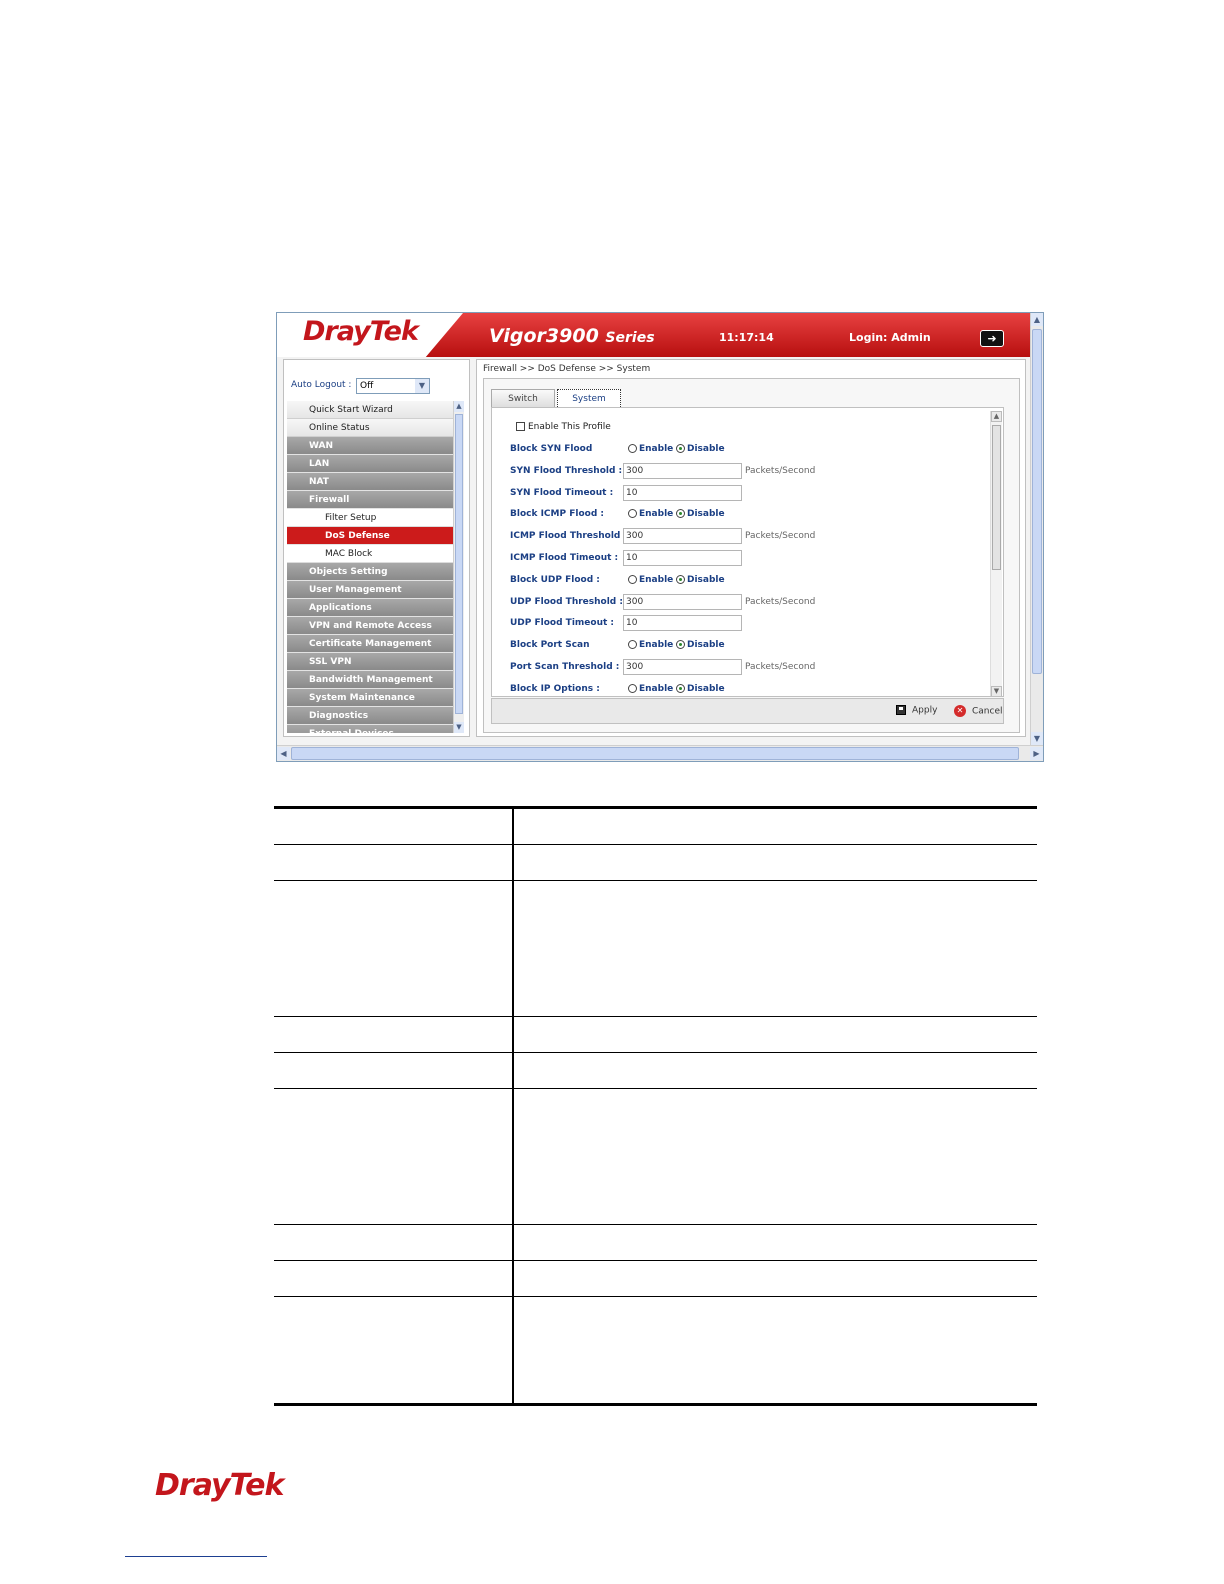 Image resolution: width=1224 pixels, height=1584 pixels. I want to click on breadcrumb: Firewall >> DoS Defense >> System, so click(567, 369).